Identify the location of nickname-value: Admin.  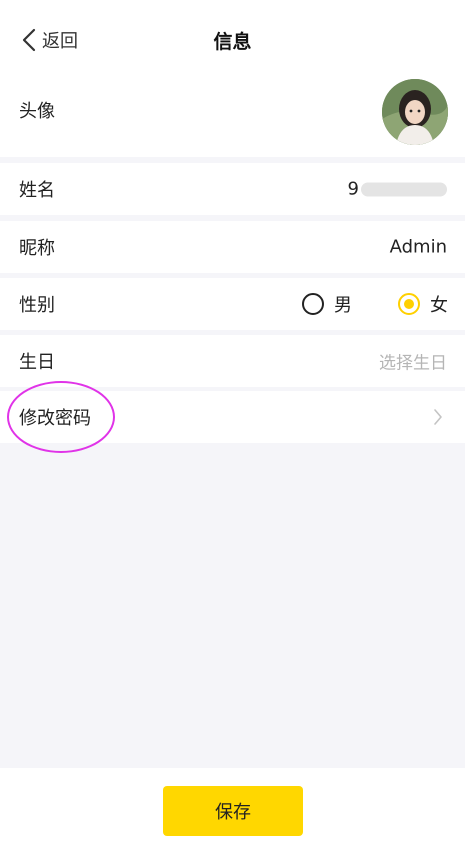
(418, 247).